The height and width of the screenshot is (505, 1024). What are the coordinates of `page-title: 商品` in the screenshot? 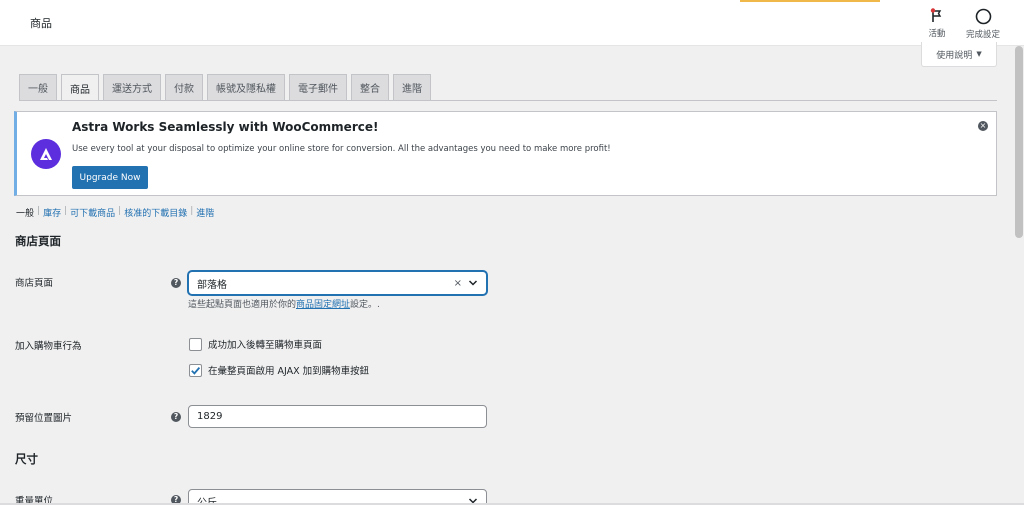 It's located at (41, 23).